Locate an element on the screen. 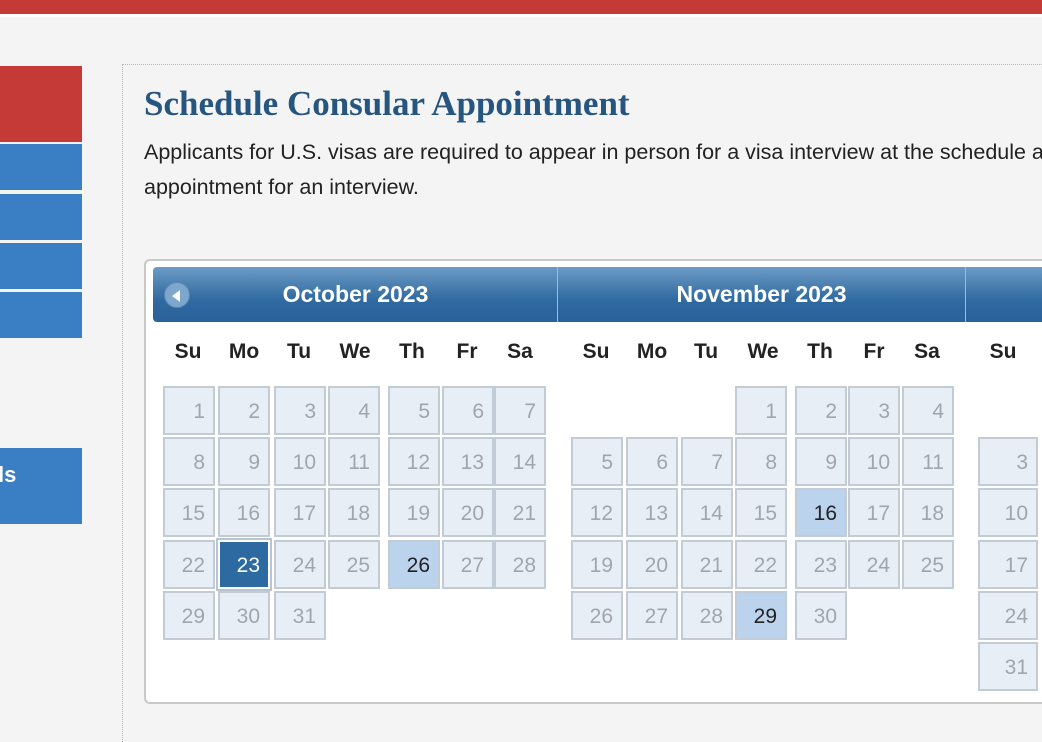  day-dec-31: 31 is located at coordinates (1008, 666).